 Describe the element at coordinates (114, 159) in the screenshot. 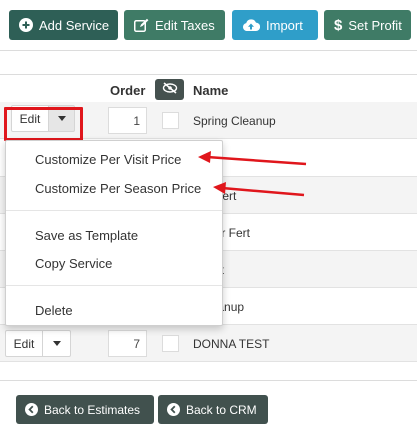

I see `menu-item-customize-per-visit-price: Customize Per Visit Price` at that location.